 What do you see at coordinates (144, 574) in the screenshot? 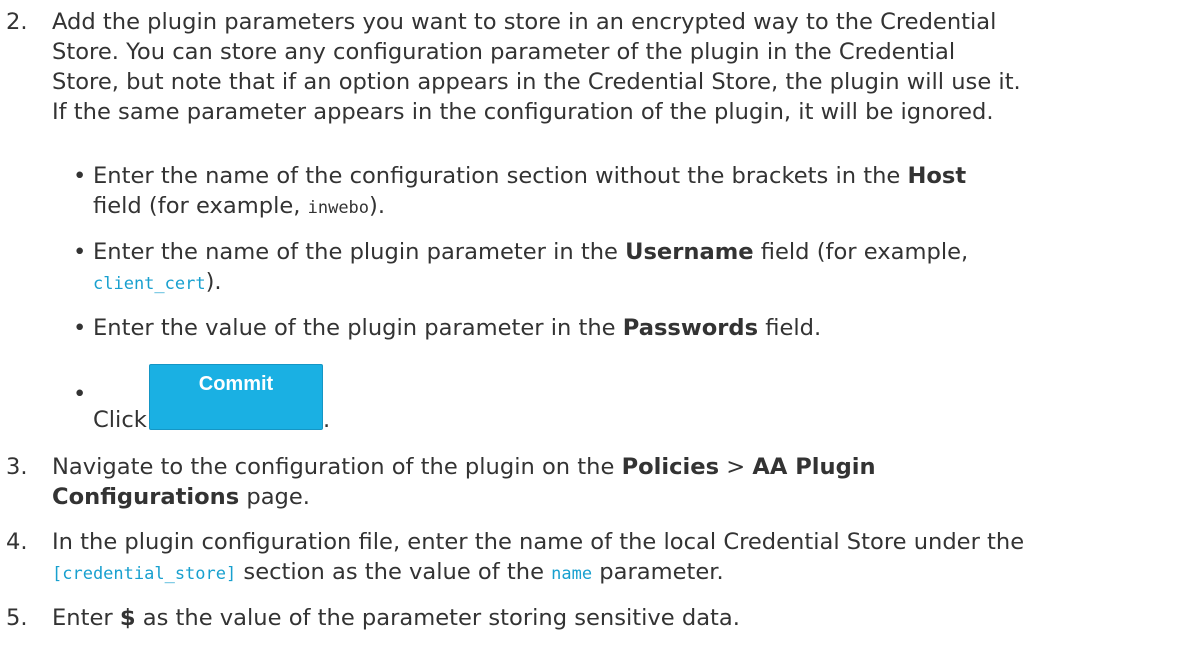
I see `code-link-credential-store: [credential_store]` at bounding box center [144, 574].